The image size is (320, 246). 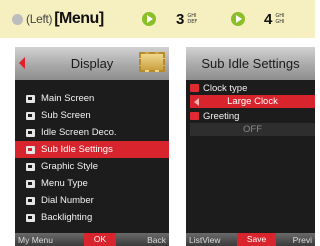 I want to click on menu-item-label: Dial Number, so click(x=67, y=200).